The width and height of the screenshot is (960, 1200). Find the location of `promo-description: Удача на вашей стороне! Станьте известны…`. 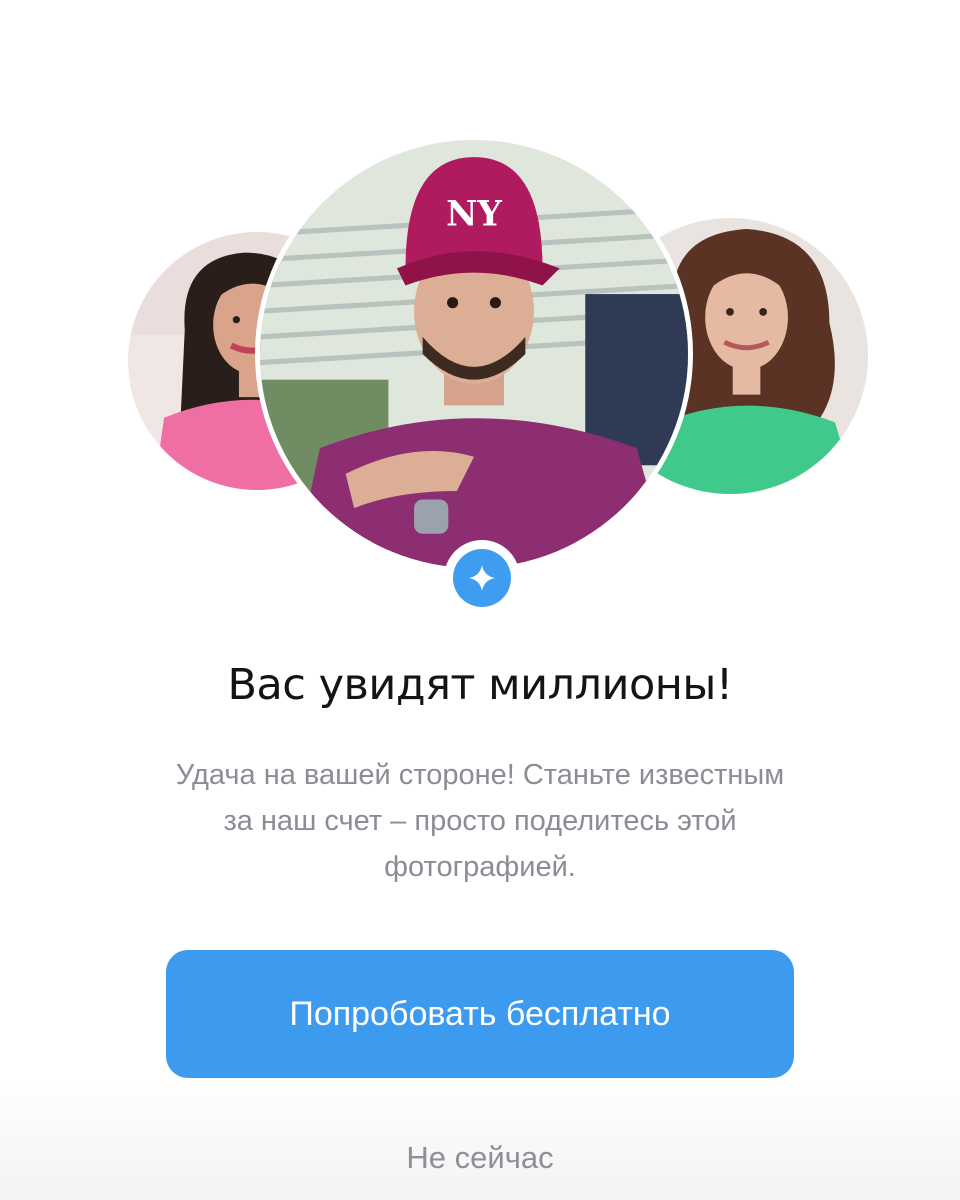

promo-description: Удача на вашей стороне! Станьте известны… is located at coordinates (480, 821).